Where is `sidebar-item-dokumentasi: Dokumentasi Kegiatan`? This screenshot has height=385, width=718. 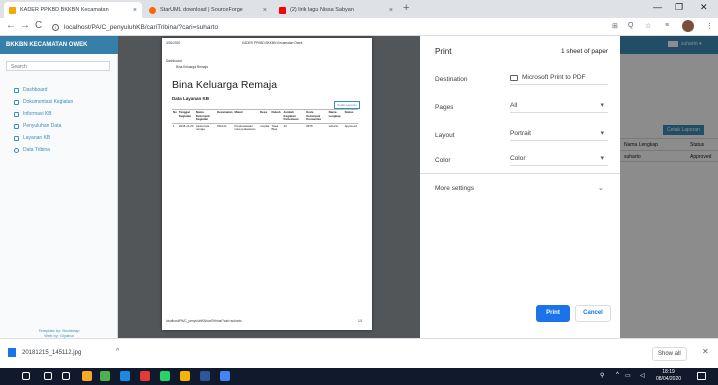 sidebar-item-dokumentasi: Dokumentasi Kegiatan is located at coordinates (43, 102).